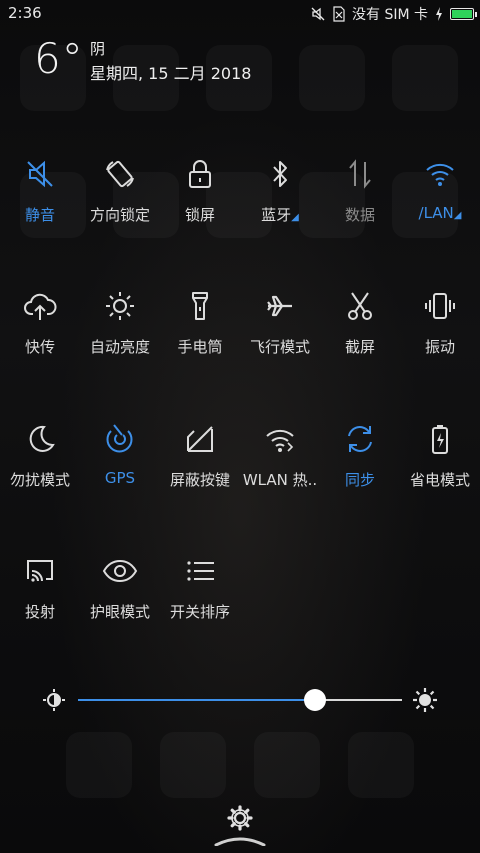  What do you see at coordinates (440, 306) in the screenshot?
I see `vibrate-icon` at bounding box center [440, 306].